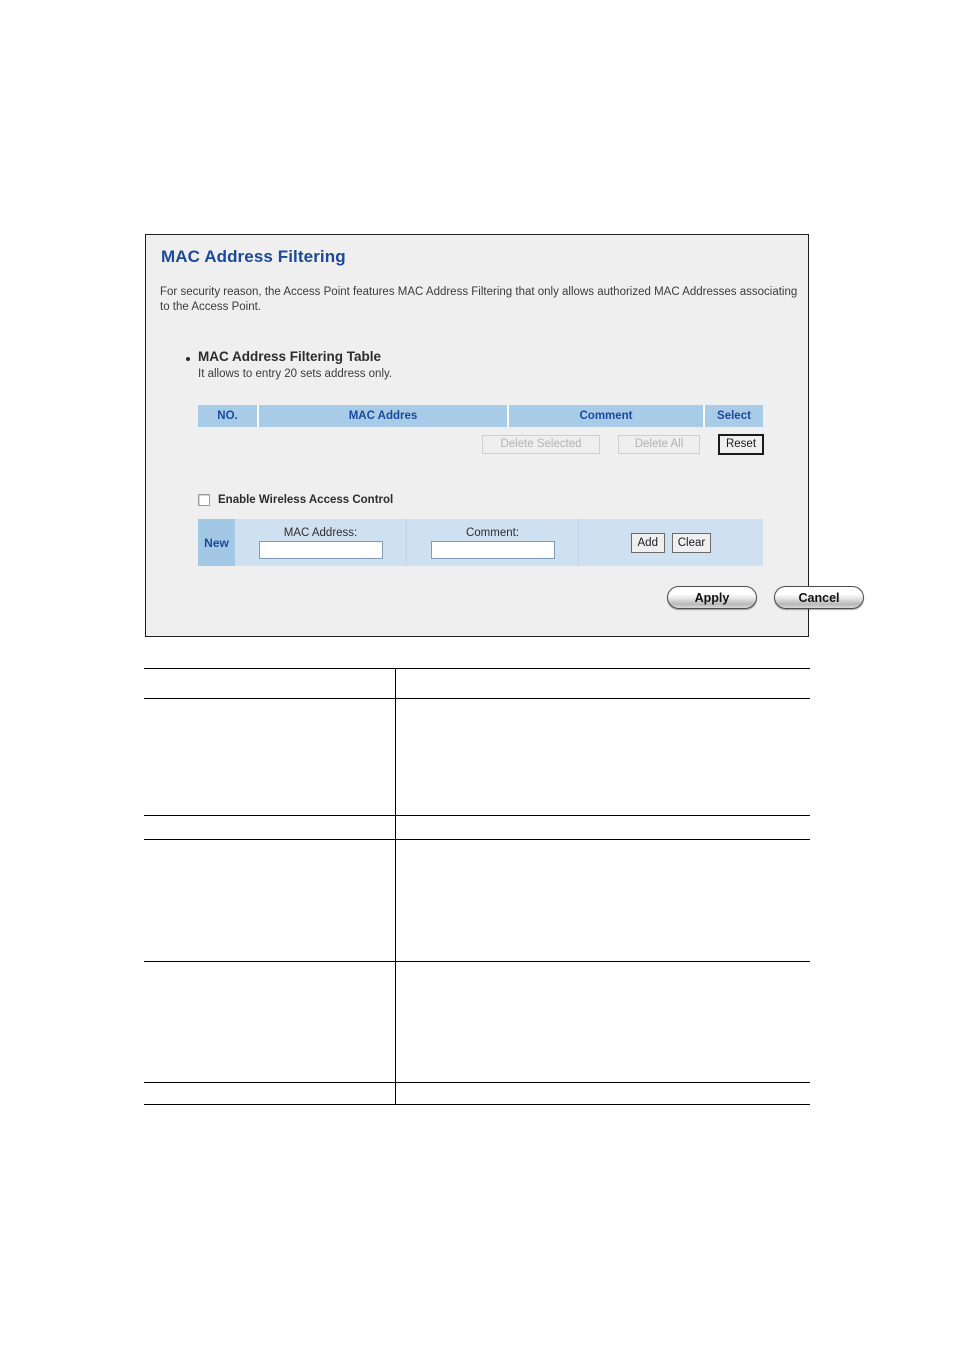 The height and width of the screenshot is (1350, 954). What do you see at coordinates (320, 549) in the screenshot?
I see `new-entry-mac-input` at bounding box center [320, 549].